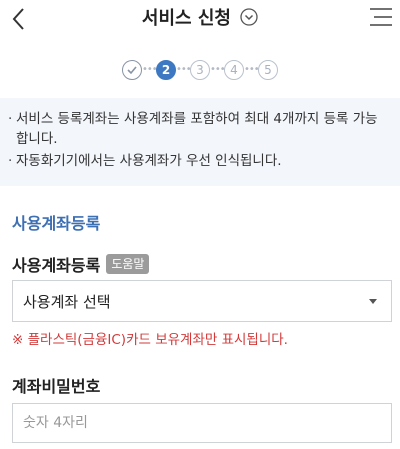  What do you see at coordinates (67, 301) in the screenshot?
I see `account-select-value: 사용계좌 선택` at bounding box center [67, 301].